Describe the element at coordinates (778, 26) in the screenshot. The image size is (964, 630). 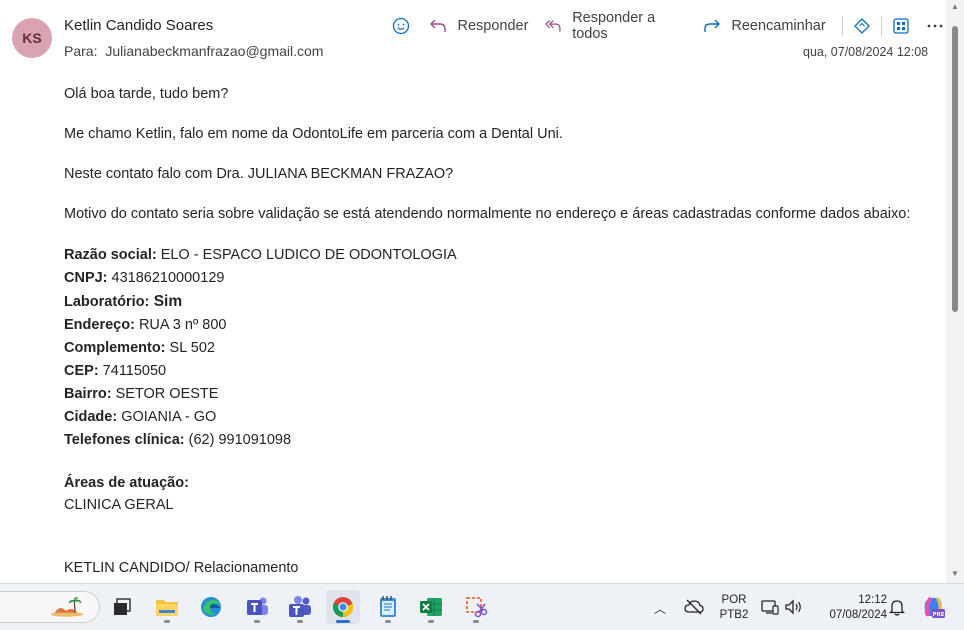
I see `forward-label: Reencaminhar` at that location.